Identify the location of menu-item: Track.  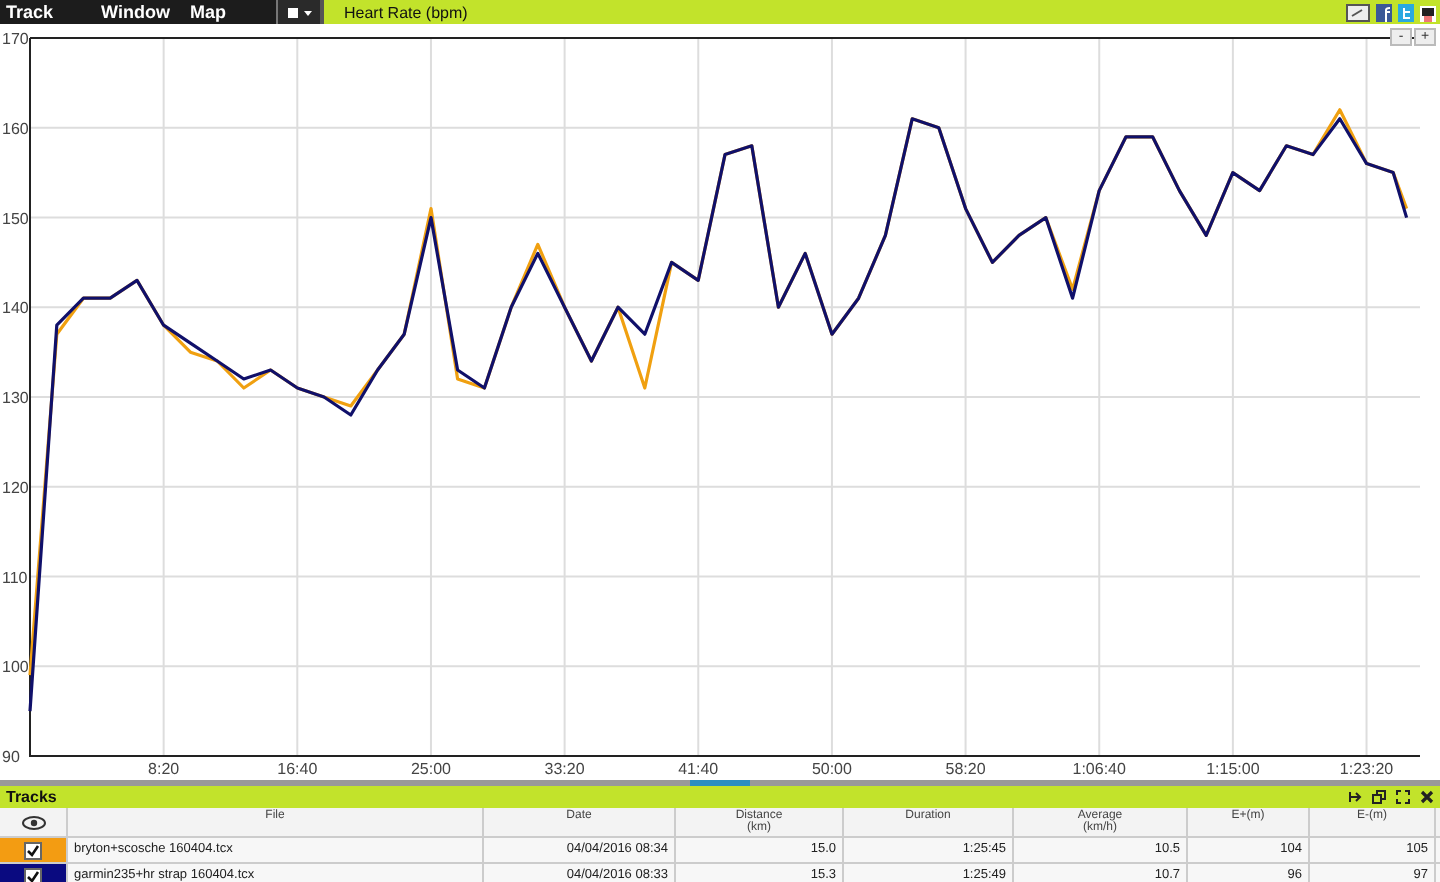
(30, 12).